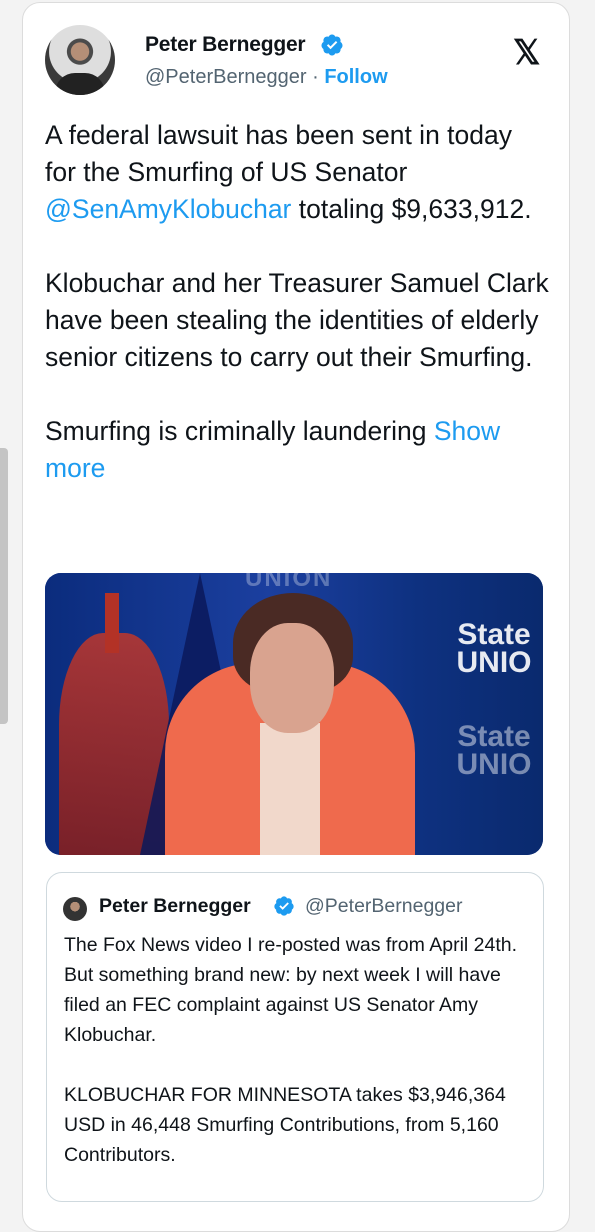 This screenshot has height=1232, width=595. What do you see at coordinates (355, 77) in the screenshot?
I see `follow-button: Follow` at bounding box center [355, 77].